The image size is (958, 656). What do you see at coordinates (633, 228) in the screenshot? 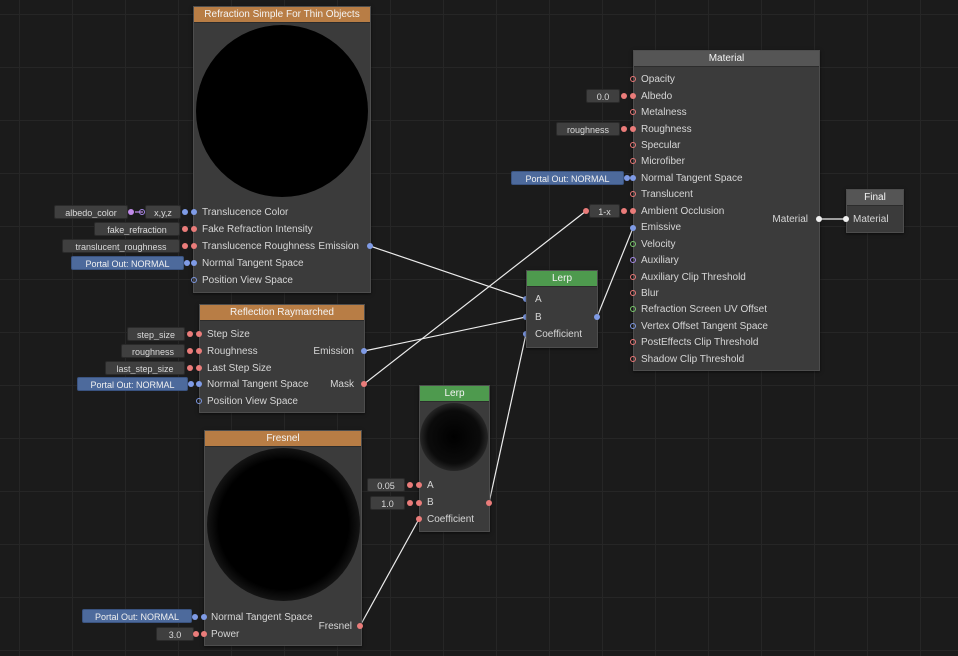
I see `input-port-emissive` at bounding box center [633, 228].